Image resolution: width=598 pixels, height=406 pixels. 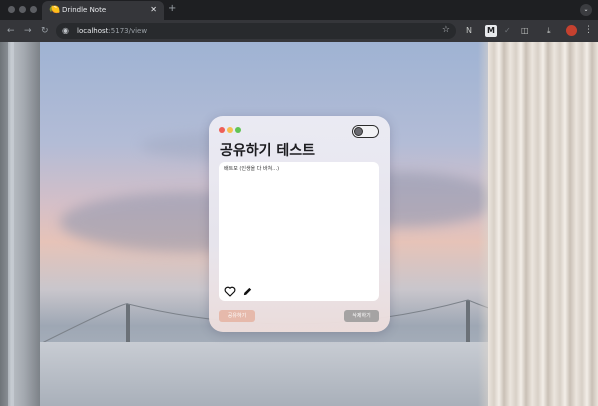 What do you see at coordinates (507, 31) in the screenshot?
I see `extension-check-icon: ✓` at bounding box center [507, 31].